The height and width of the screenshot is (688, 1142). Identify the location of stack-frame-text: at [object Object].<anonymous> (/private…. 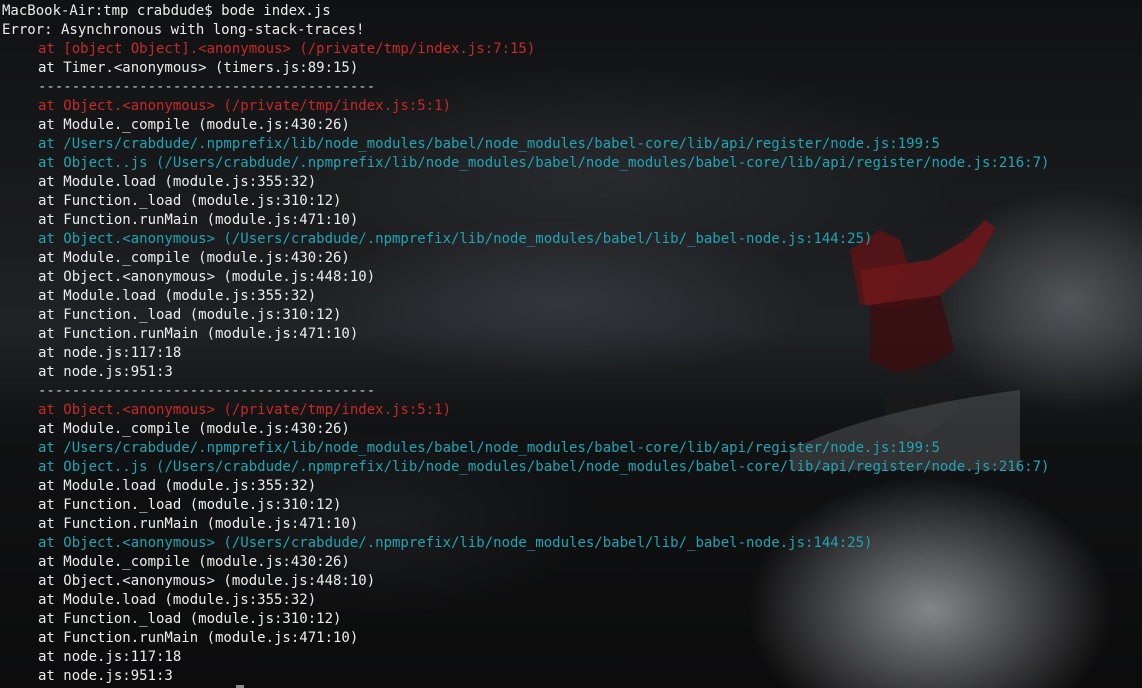
(287, 49).